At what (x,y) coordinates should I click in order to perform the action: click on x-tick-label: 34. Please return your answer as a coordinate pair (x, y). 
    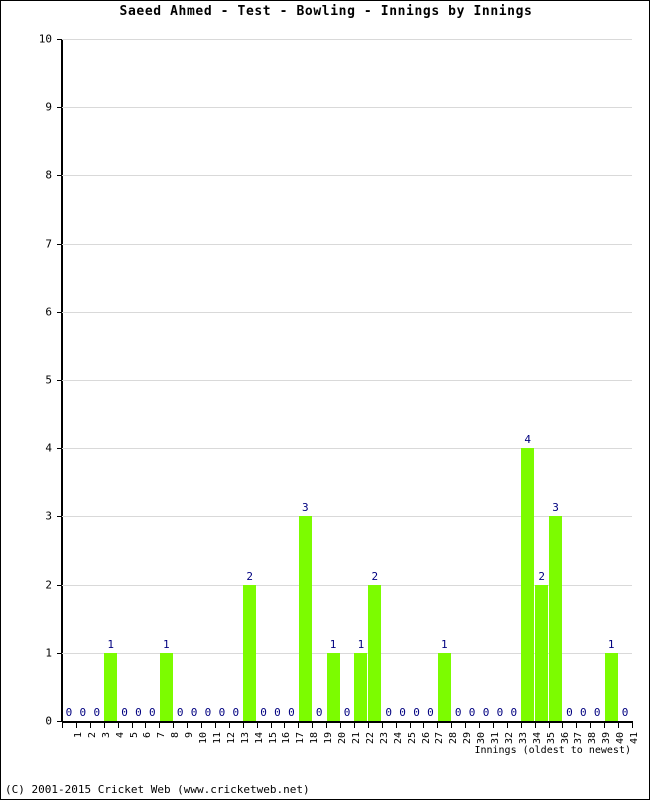
    Looking at the image, I should click on (537, 738).